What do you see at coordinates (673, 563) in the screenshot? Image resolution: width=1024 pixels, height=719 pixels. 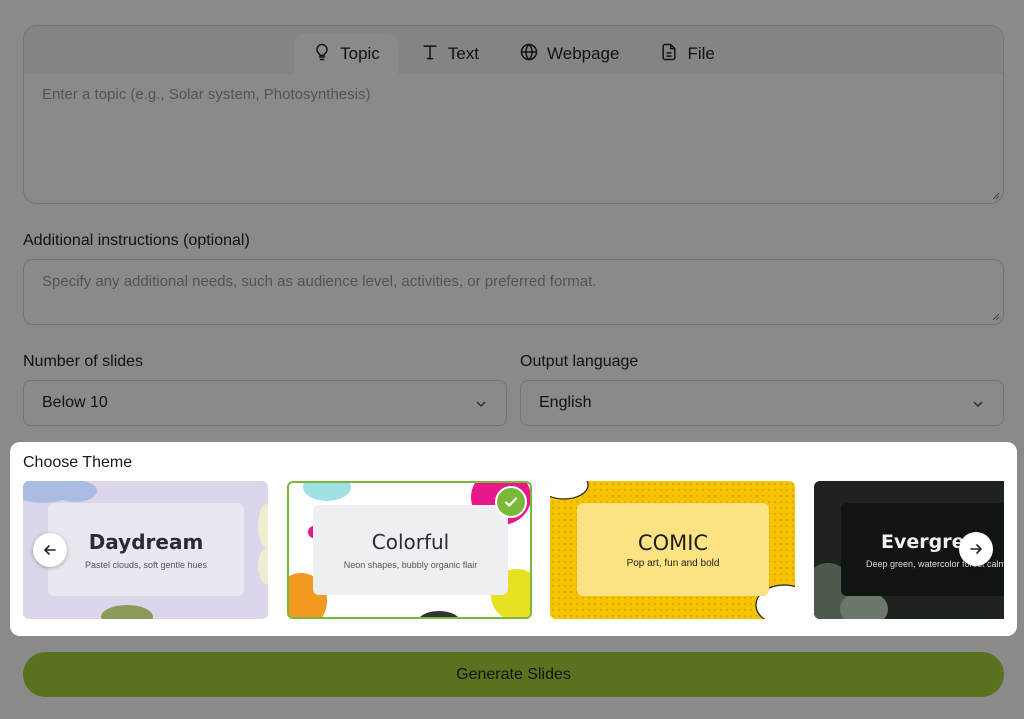 I see `theme-desc: Pop art, fun and bold` at bounding box center [673, 563].